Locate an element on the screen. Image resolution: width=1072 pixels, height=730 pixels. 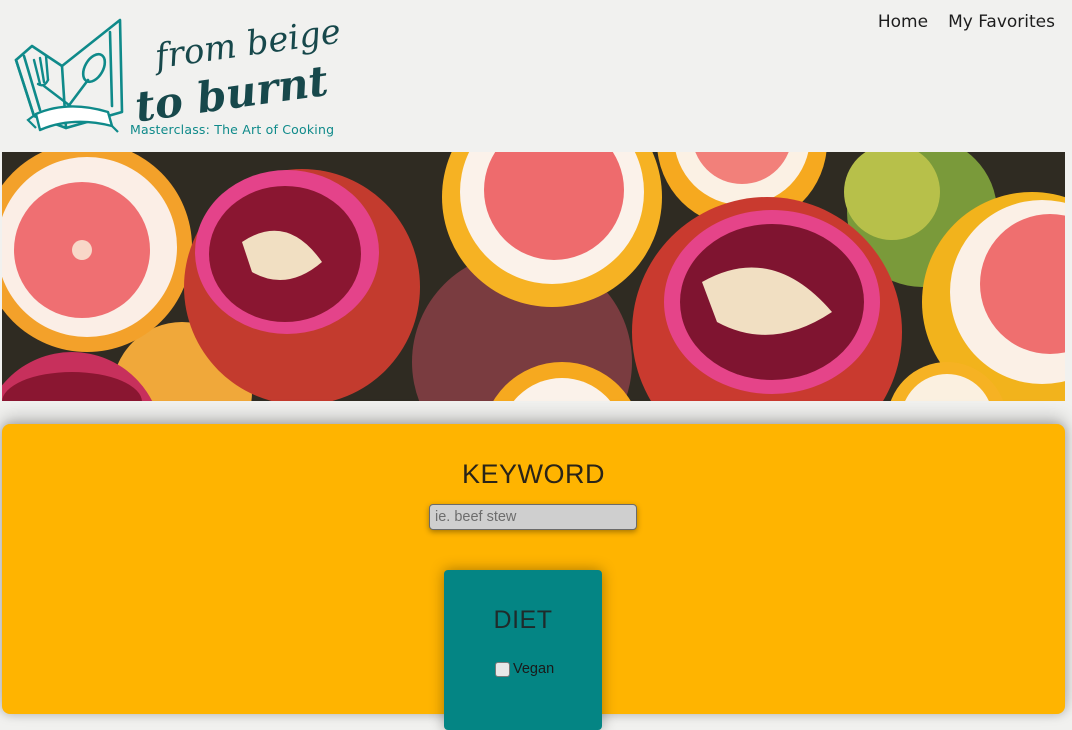
keyword-heading: KEYWORD is located at coordinates (533, 474).